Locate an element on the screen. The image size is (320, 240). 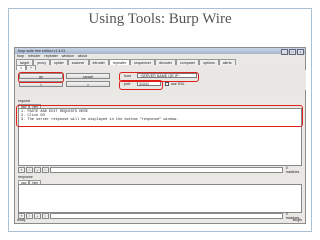
use-ssl-checkbox is located at coordinates (167, 83).